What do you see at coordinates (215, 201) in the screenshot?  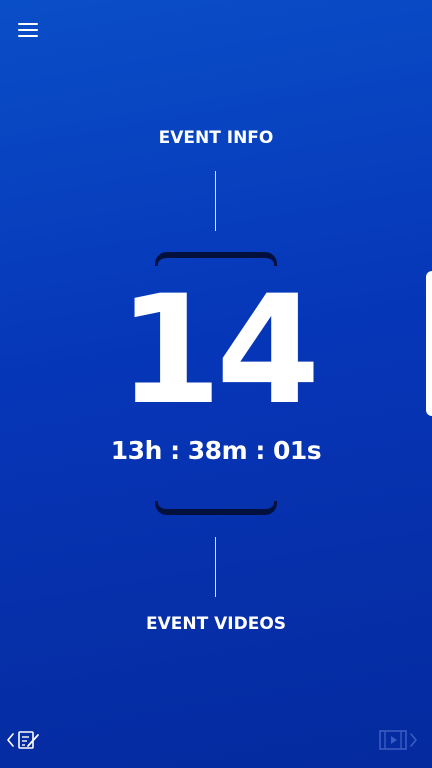 I see `divider-line-top` at bounding box center [215, 201].